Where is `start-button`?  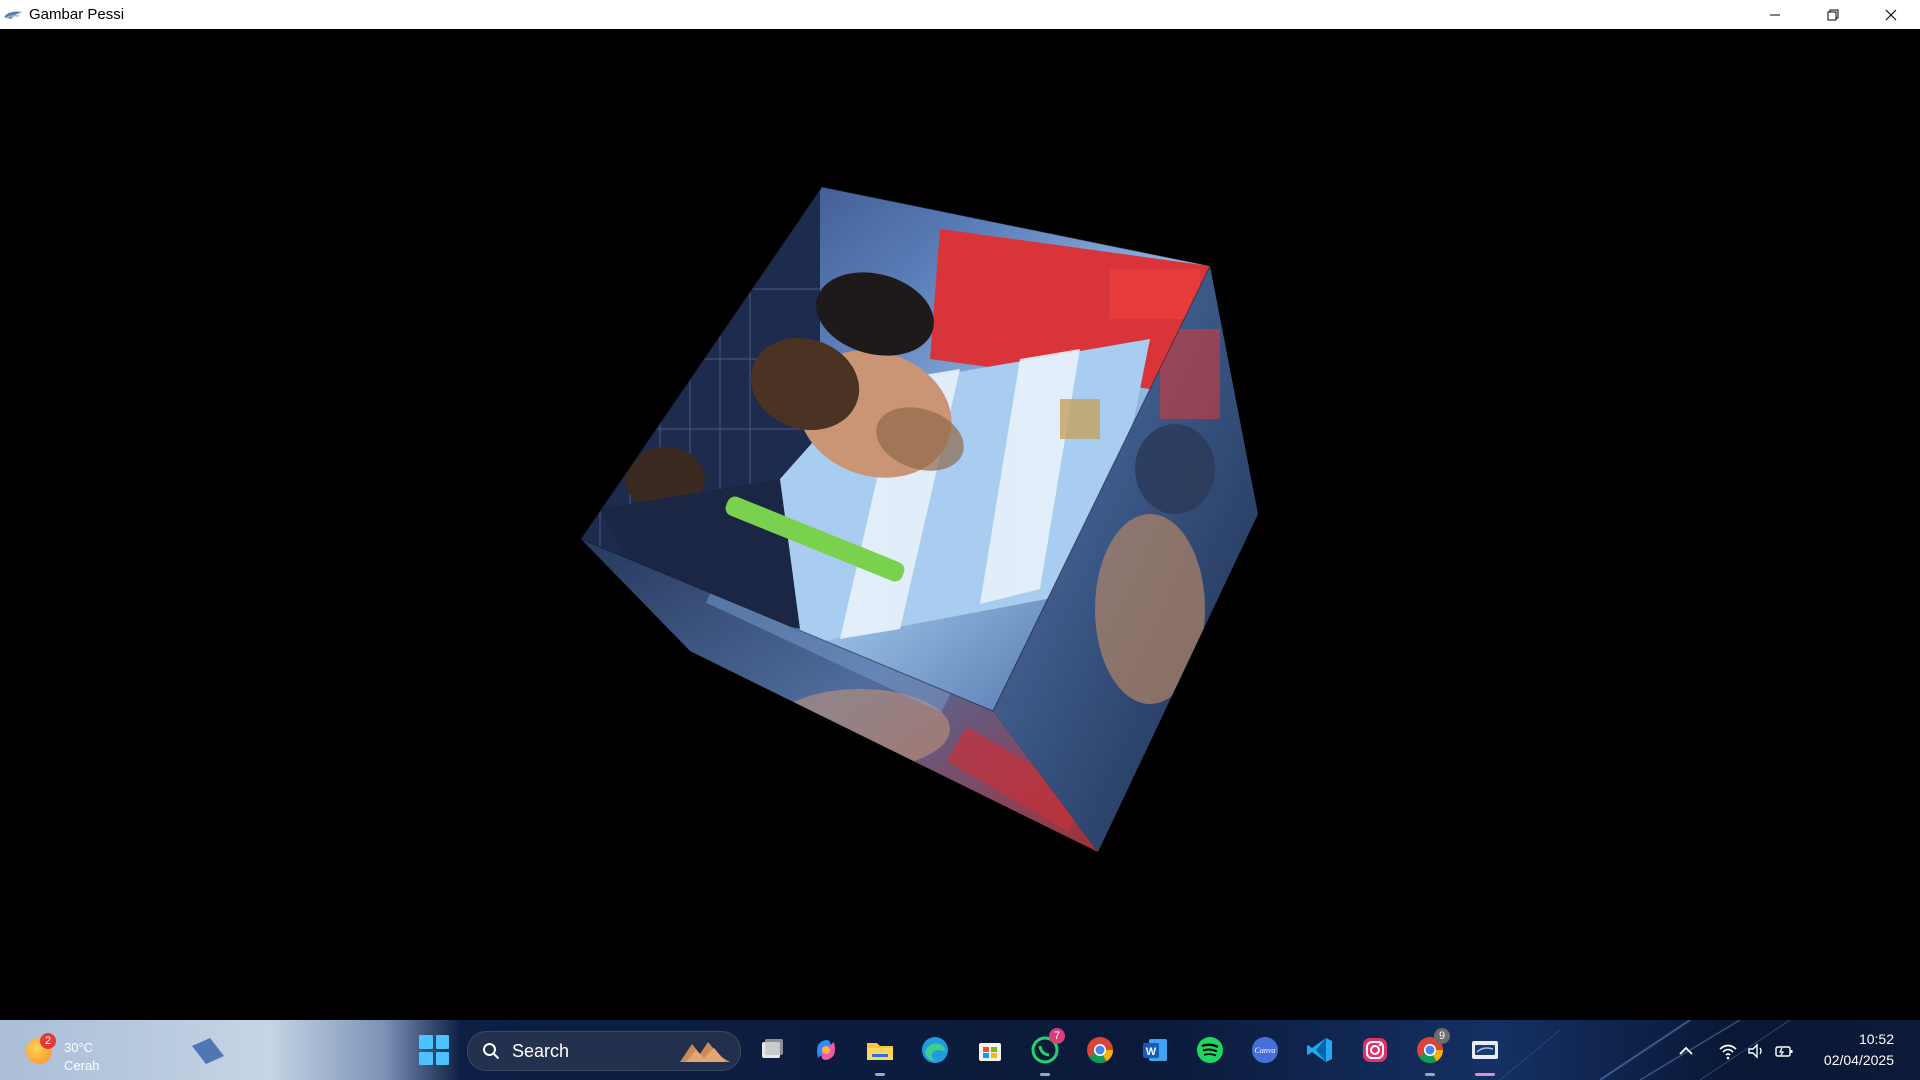 start-button is located at coordinates (434, 1050).